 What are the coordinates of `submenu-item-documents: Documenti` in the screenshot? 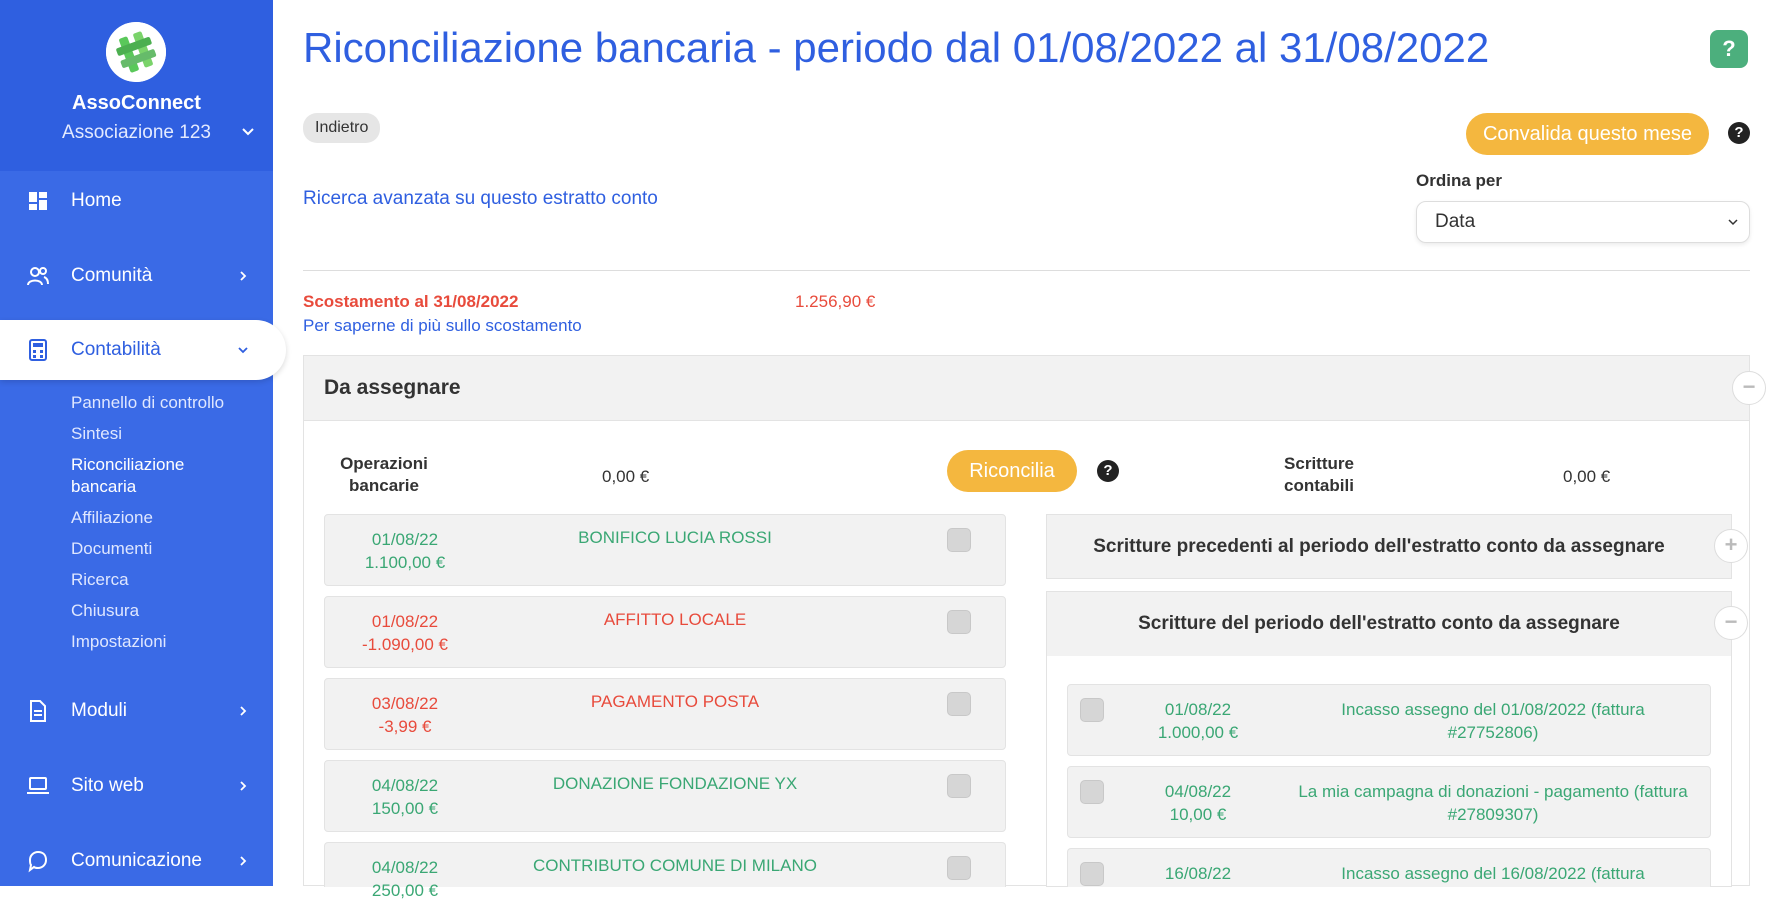 It's located at (147, 553).